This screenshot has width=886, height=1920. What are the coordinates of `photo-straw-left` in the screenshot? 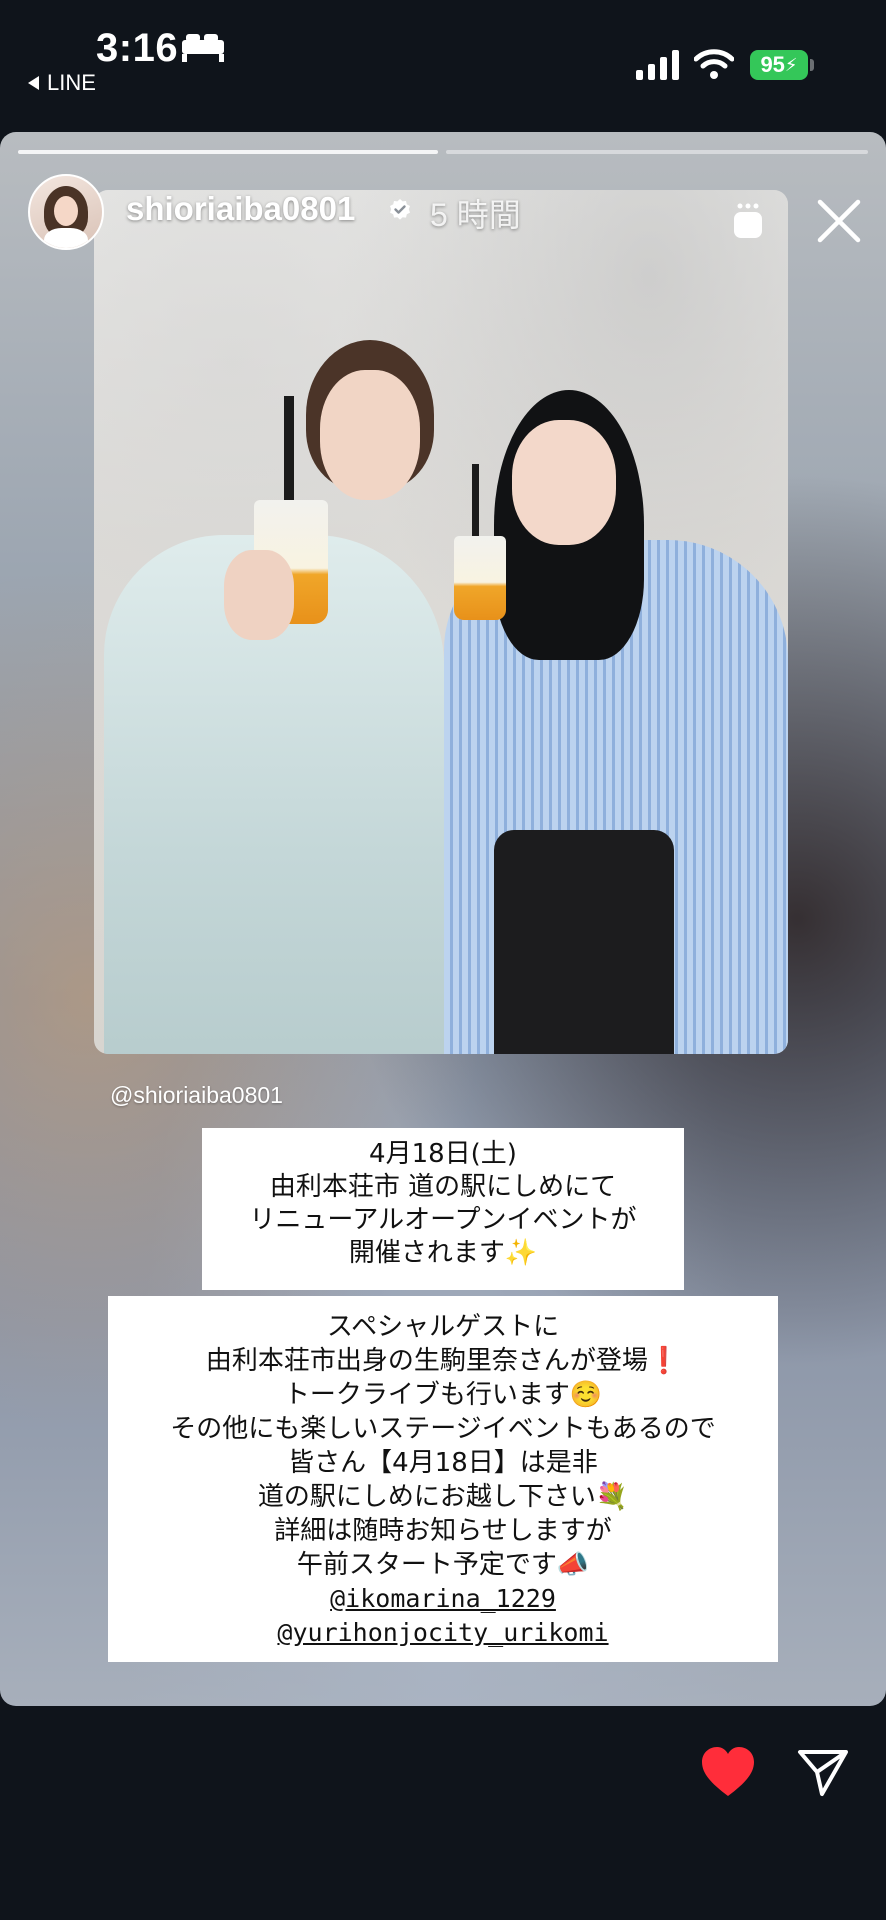 It's located at (289, 451).